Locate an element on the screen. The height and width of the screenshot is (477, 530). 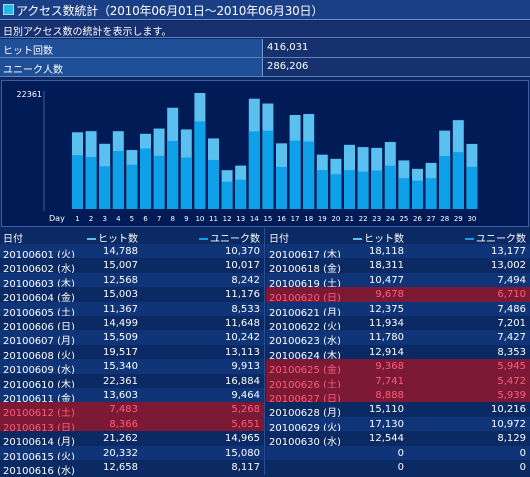
row-unique: 5,268 is located at coordinates (245, 410).